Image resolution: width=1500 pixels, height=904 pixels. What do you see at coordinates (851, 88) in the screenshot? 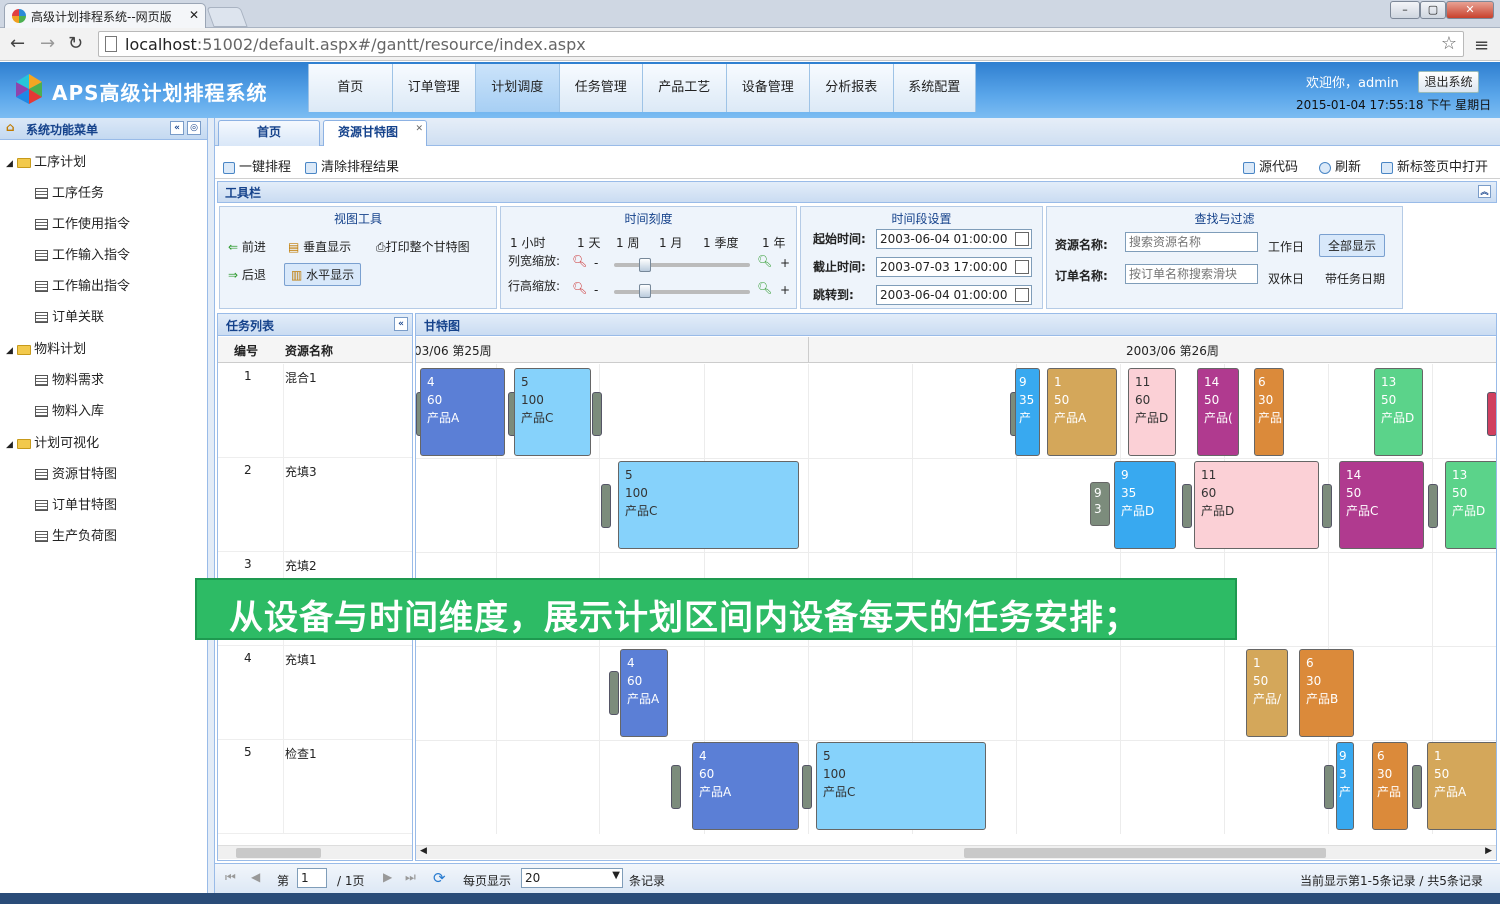
I see `nav-reports: 分析报表` at bounding box center [851, 88].